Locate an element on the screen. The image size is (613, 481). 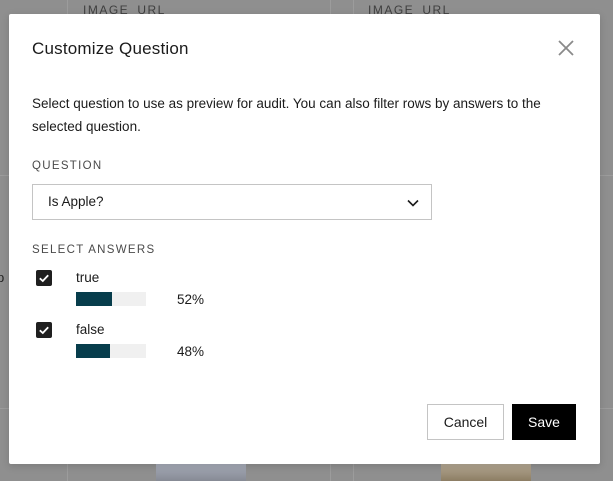
background-cell-text: p is located at coordinates (2, 277).